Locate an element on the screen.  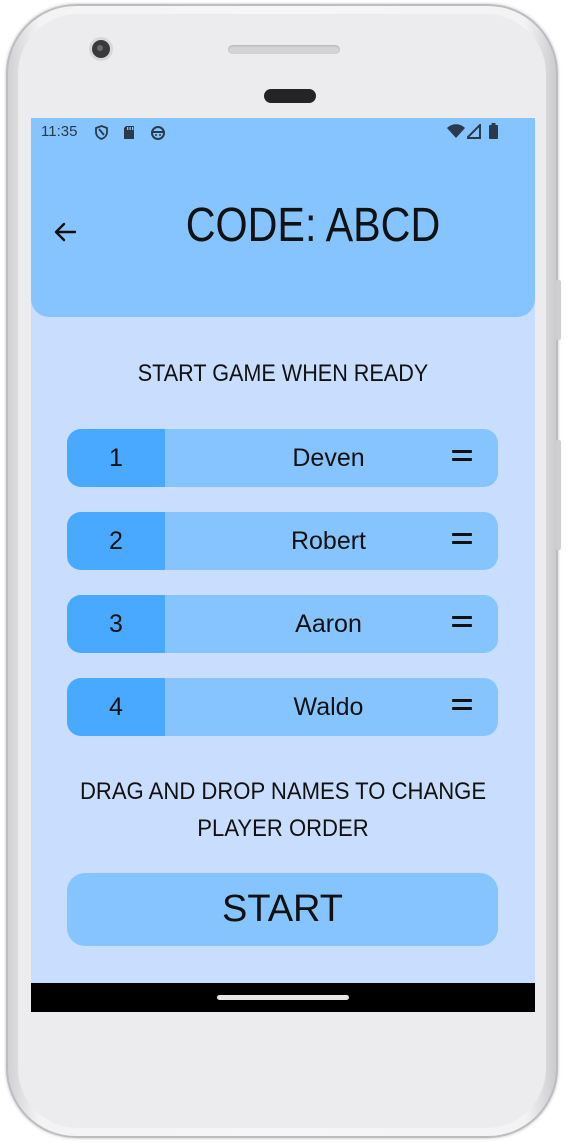
player-name: Waldo is located at coordinates (328, 706).